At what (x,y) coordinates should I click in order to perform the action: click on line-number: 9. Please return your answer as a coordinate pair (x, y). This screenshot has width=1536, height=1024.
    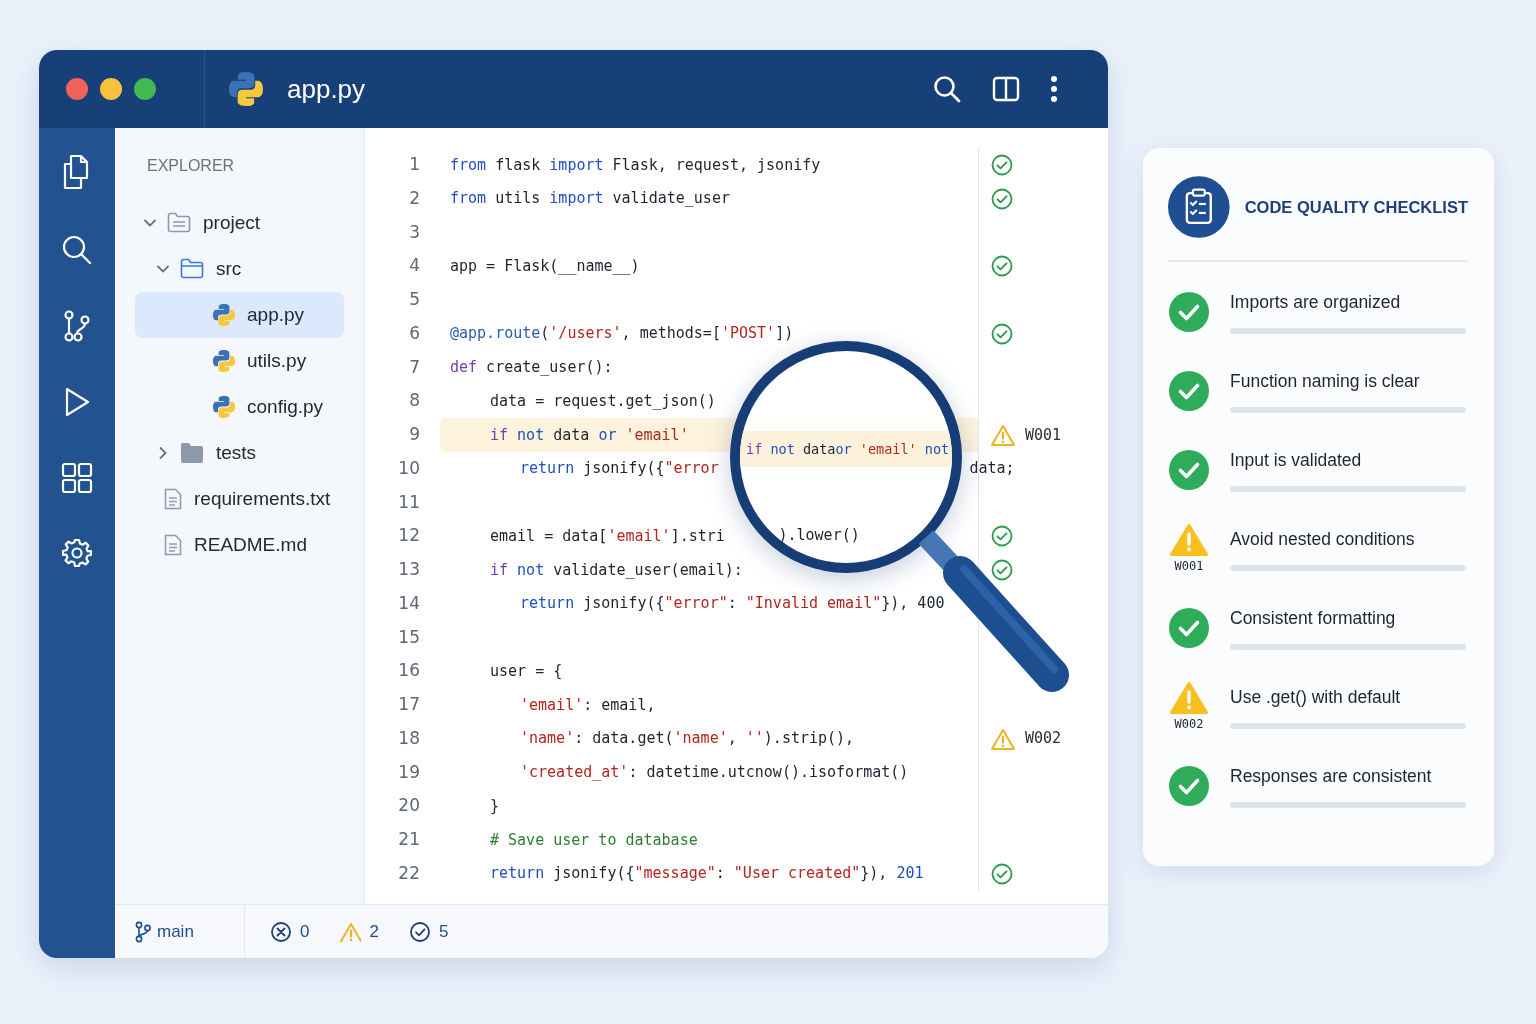
    Looking at the image, I should click on (414, 435).